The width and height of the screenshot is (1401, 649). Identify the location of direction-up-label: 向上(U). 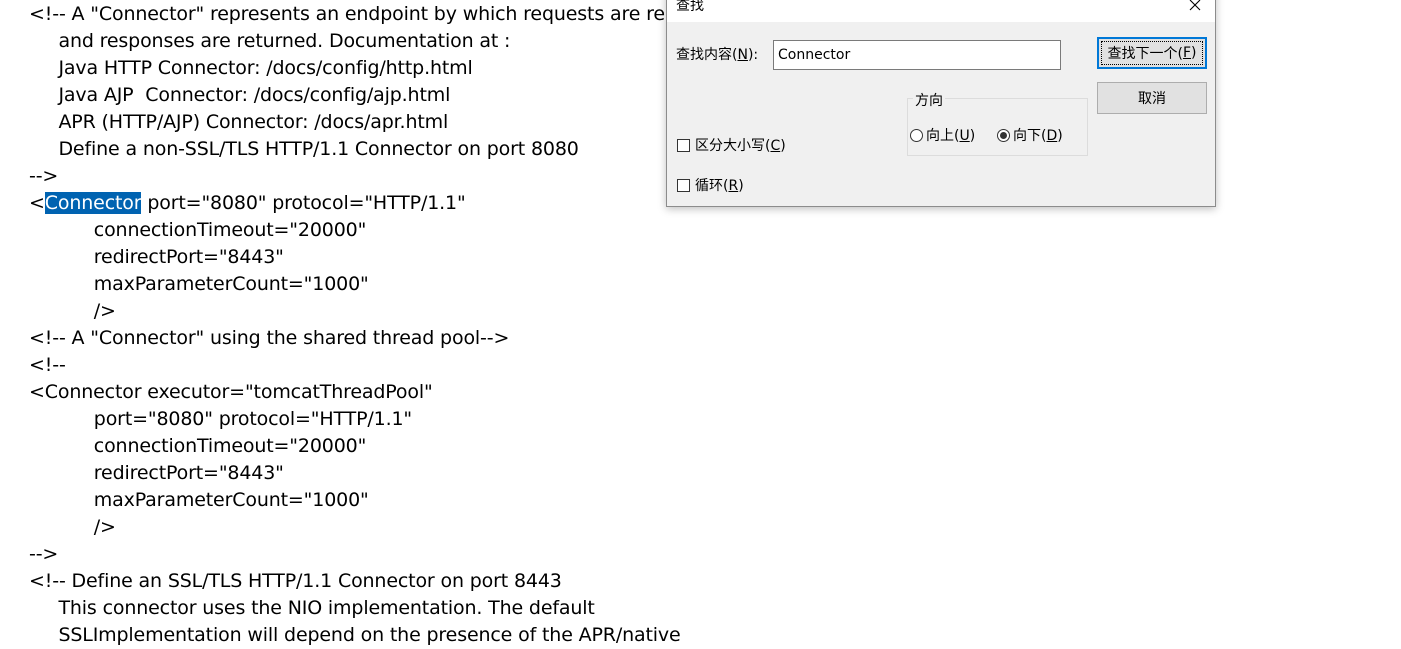
(951, 136).